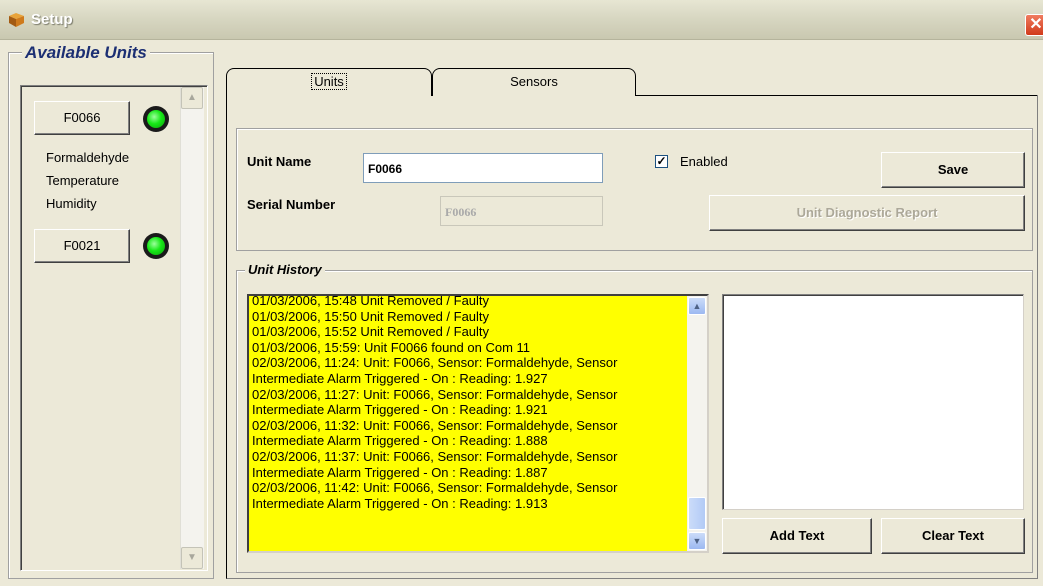 The height and width of the screenshot is (586, 1043). I want to click on enabled-checkbox: ✓, so click(661, 161).